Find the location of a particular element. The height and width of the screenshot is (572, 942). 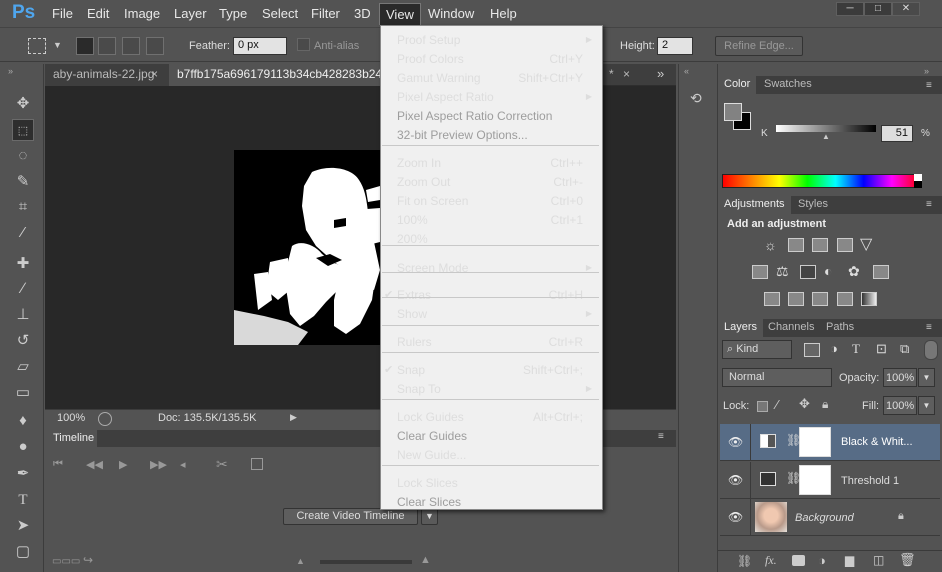

subtract-selection-icon is located at coordinates (131, 46).